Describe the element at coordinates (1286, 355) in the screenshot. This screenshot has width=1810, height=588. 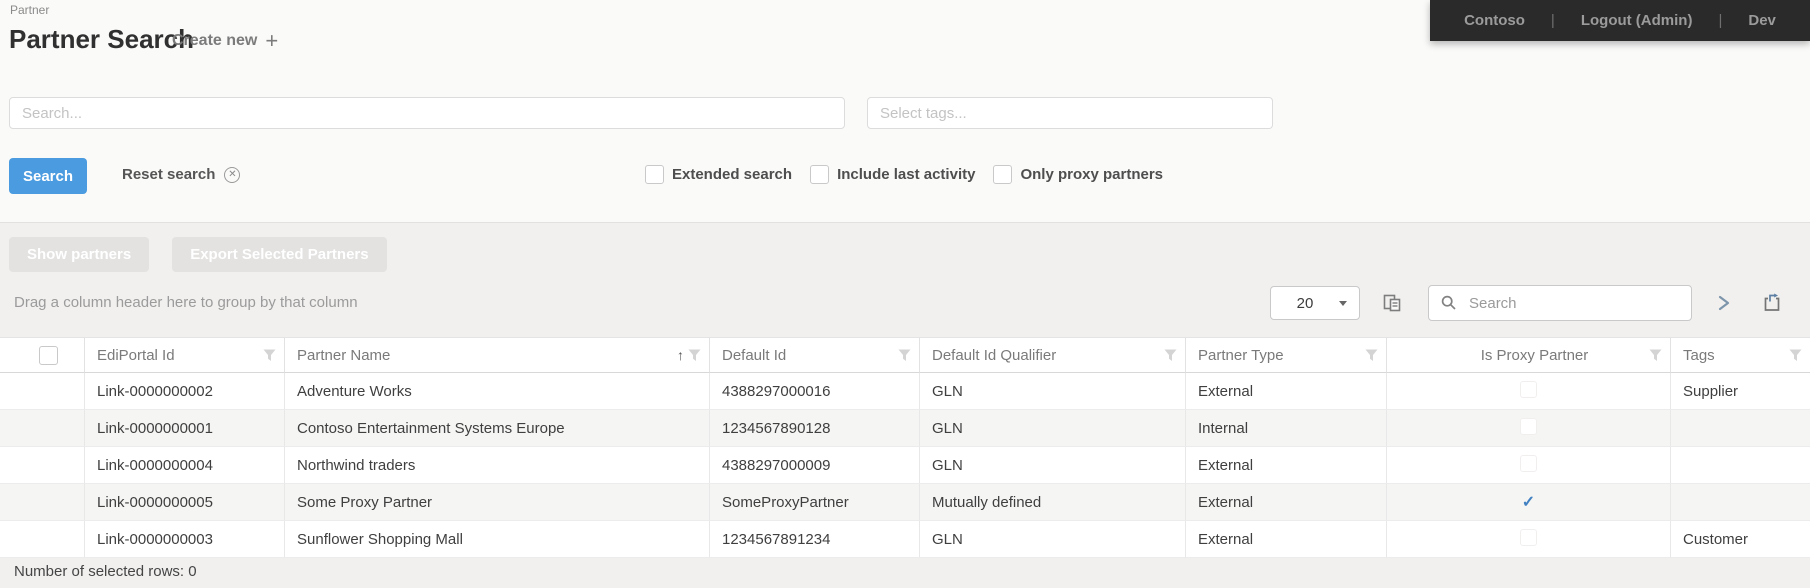
I see `column-header-partnertype: Partner Type` at that location.